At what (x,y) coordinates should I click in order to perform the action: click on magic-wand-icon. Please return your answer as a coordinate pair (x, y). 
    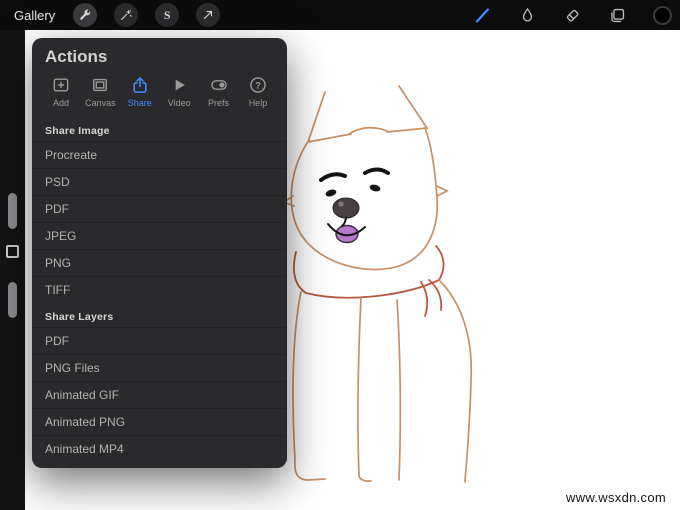
    Looking at the image, I should click on (126, 14).